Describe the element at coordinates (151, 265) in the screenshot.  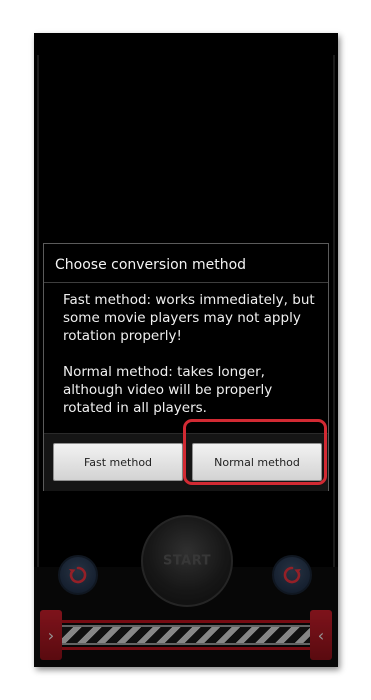
I see `dialog-title: Choose conversion method` at that location.